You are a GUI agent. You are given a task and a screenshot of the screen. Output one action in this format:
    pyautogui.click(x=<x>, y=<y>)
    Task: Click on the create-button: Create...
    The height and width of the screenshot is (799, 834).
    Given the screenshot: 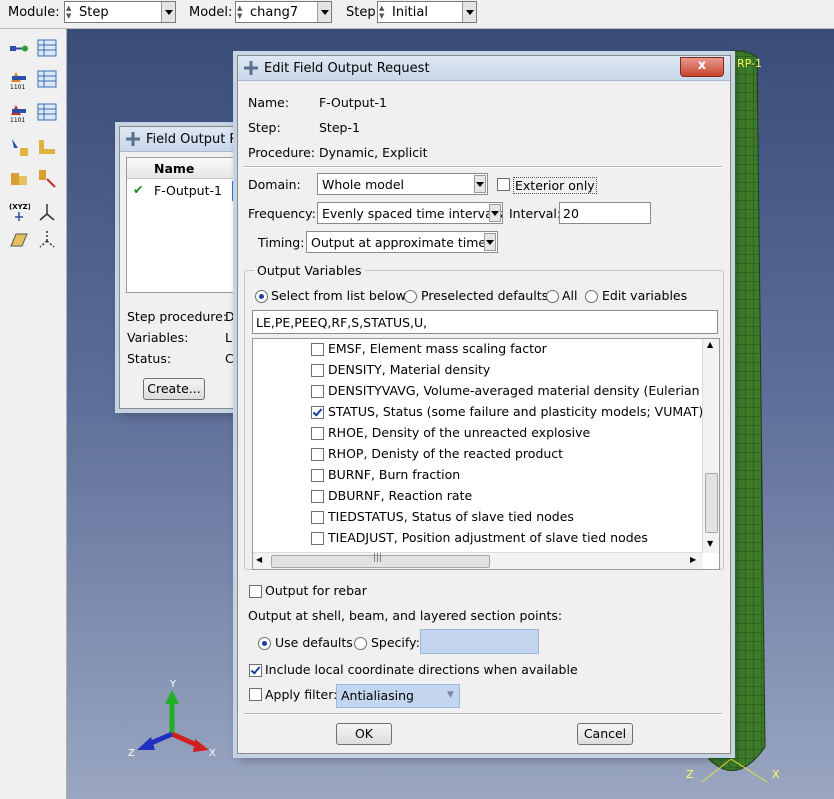 What is the action you would take?
    pyautogui.click(x=174, y=389)
    